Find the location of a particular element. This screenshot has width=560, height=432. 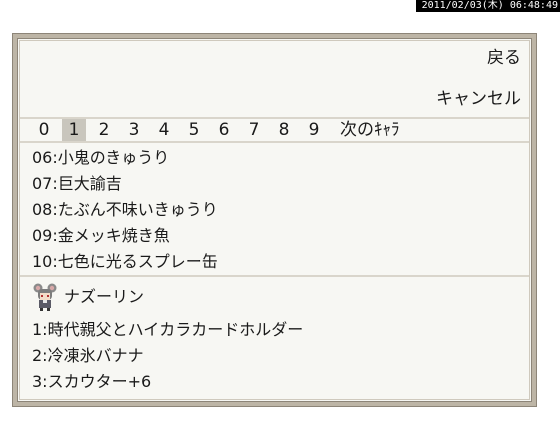

page-tab-9: 9 is located at coordinates (314, 130).